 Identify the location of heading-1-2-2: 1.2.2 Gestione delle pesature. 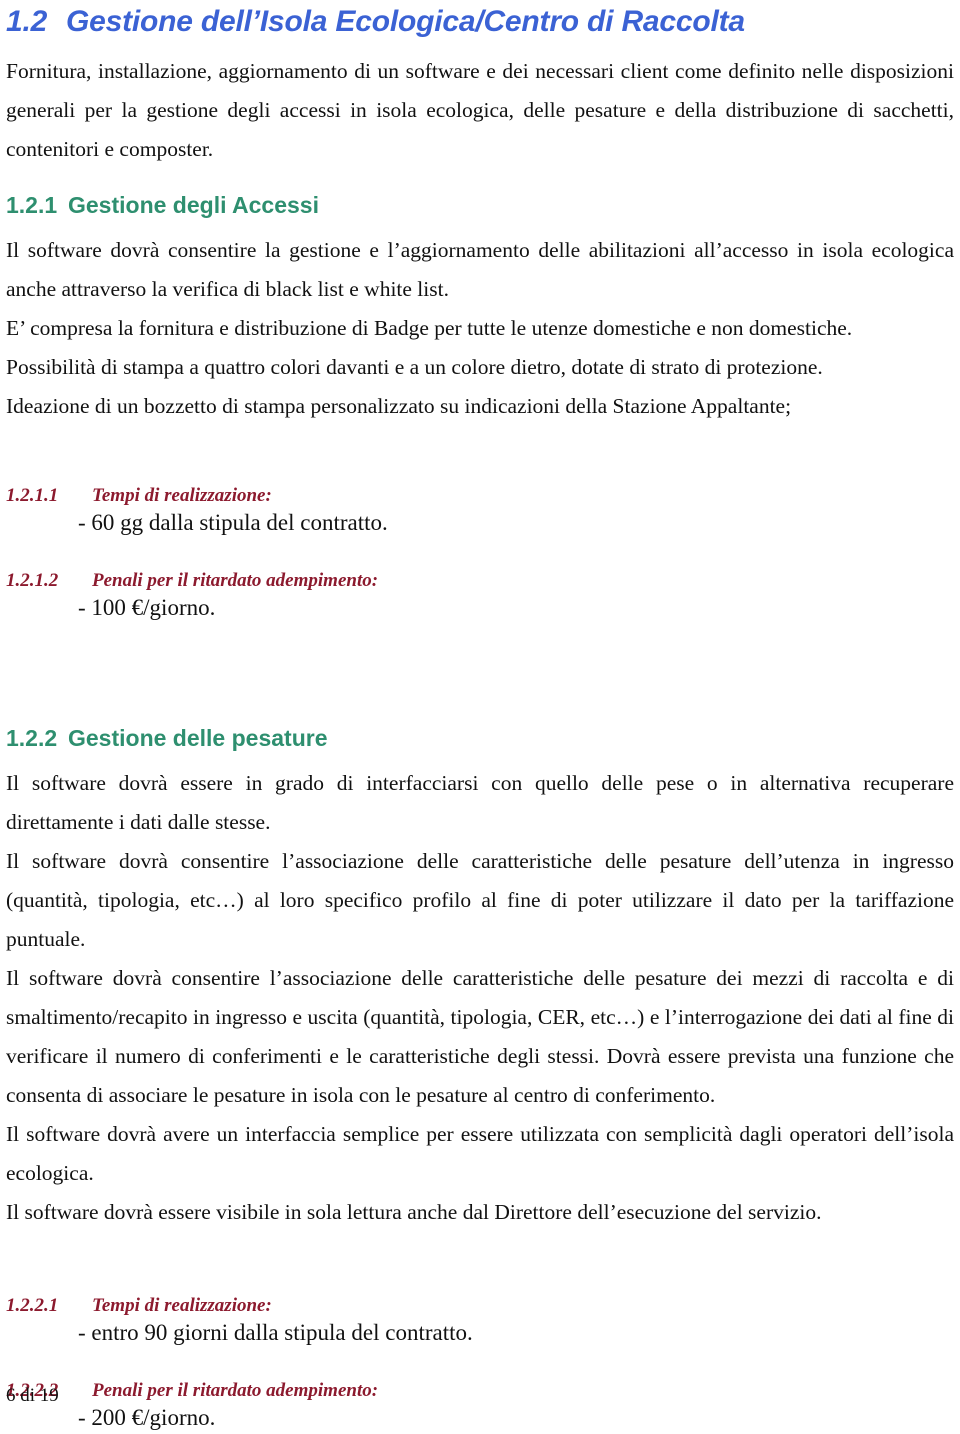
(480, 738).